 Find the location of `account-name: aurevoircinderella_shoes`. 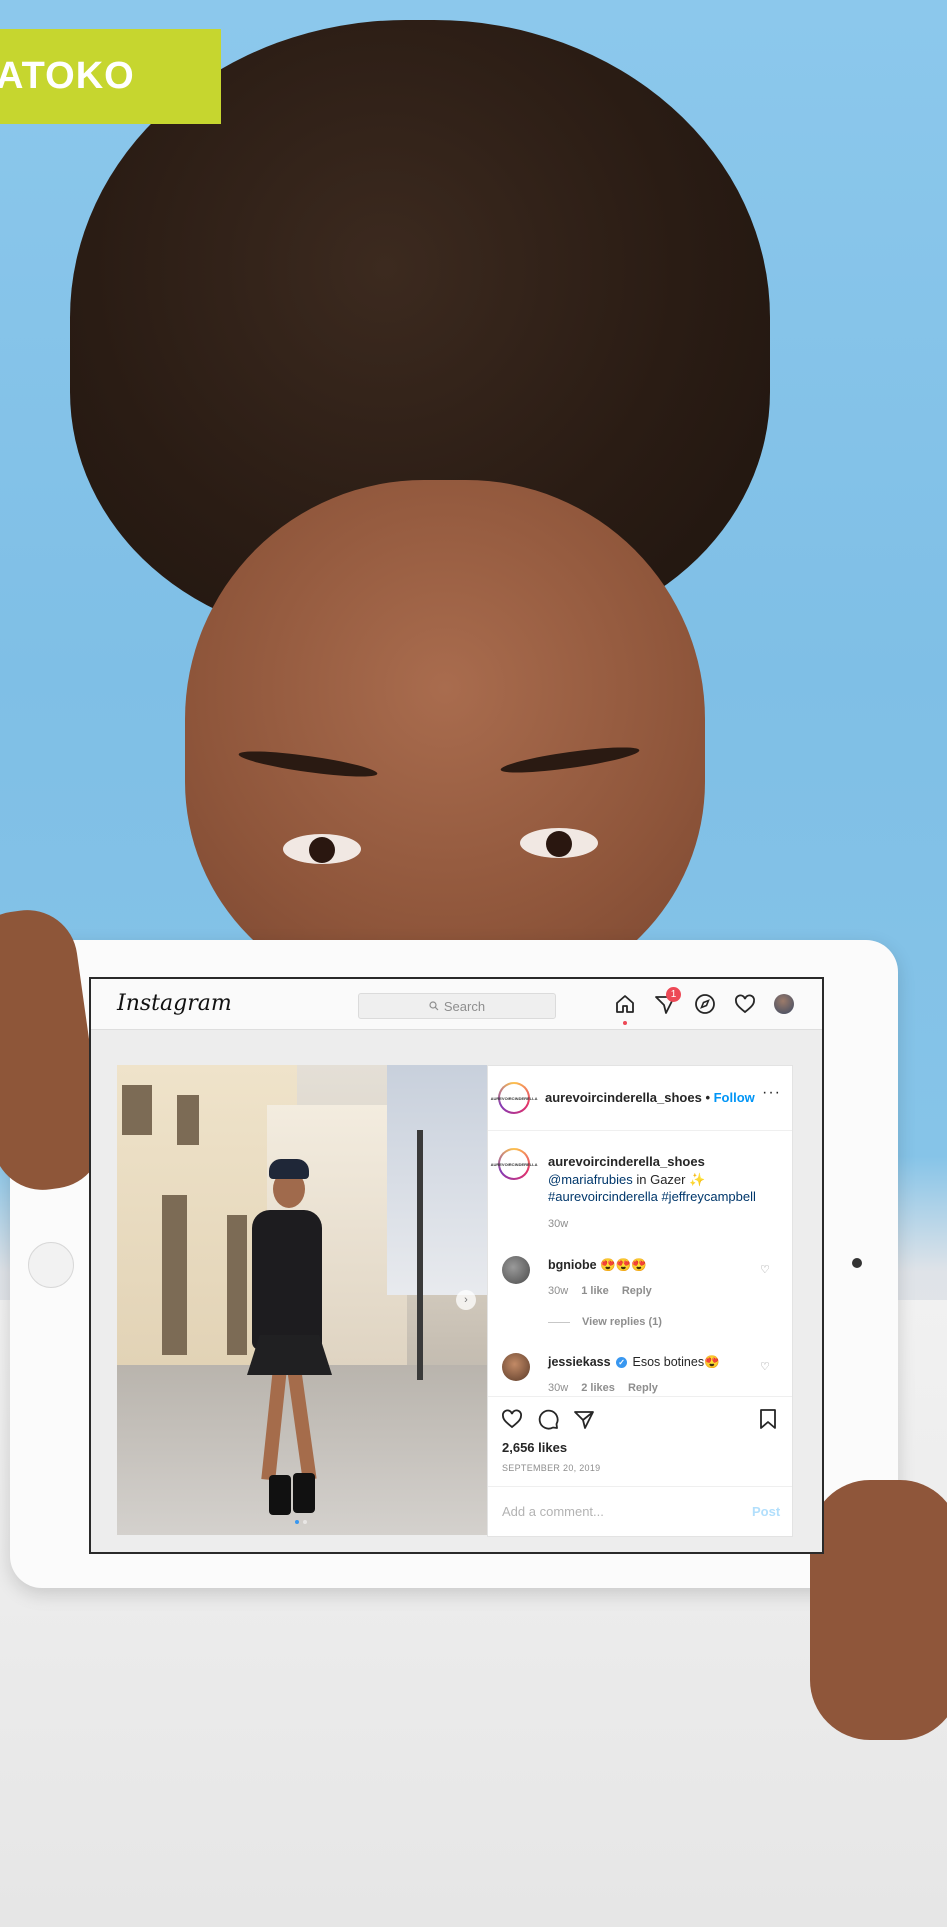

account-name: aurevoircinderella_shoes is located at coordinates (623, 1097).